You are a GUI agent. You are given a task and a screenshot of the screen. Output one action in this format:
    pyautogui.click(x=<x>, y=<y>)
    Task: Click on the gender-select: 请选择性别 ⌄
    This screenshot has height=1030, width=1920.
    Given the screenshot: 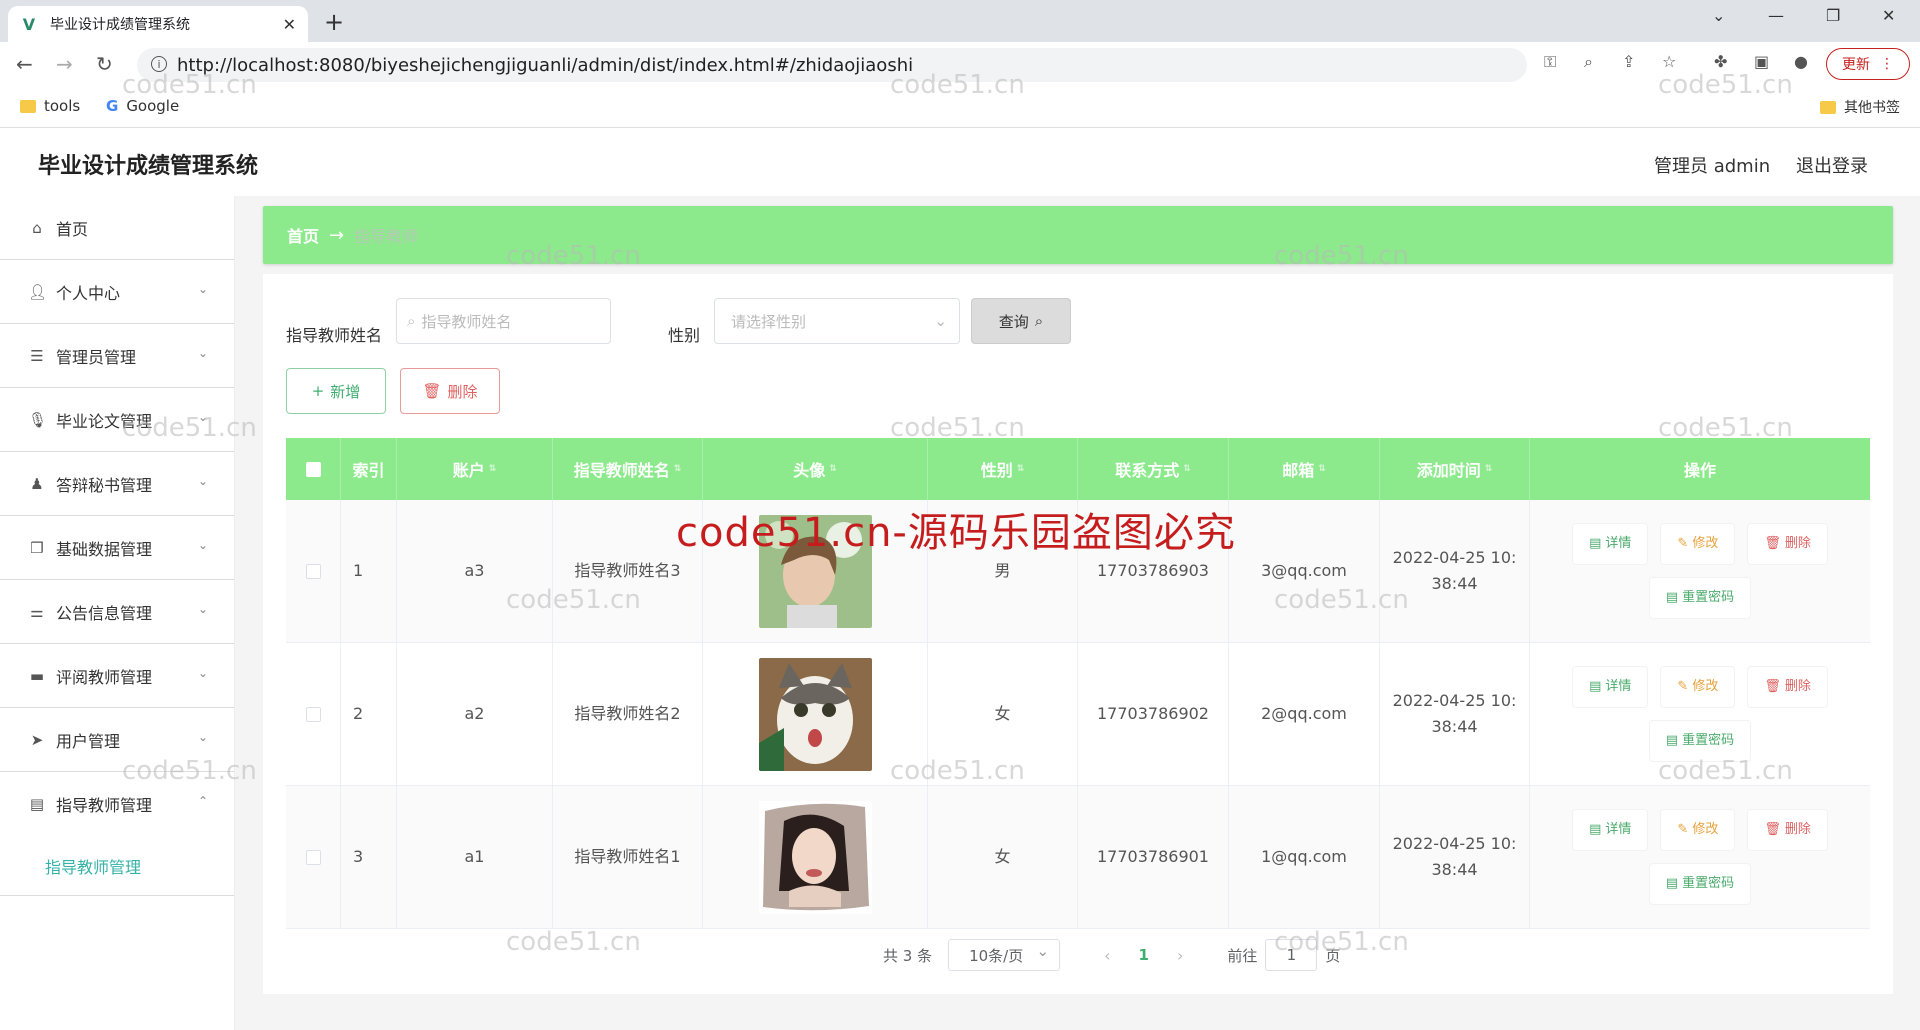 What is the action you would take?
    pyautogui.click(x=837, y=321)
    